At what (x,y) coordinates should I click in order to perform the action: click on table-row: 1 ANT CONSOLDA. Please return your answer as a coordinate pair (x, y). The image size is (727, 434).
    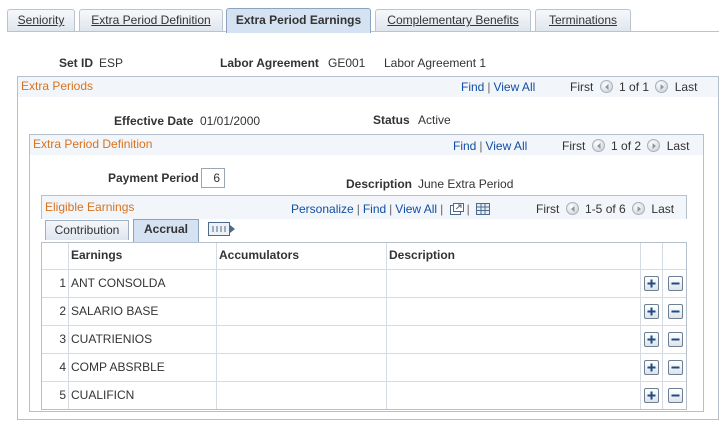
    Looking at the image, I should click on (364, 283).